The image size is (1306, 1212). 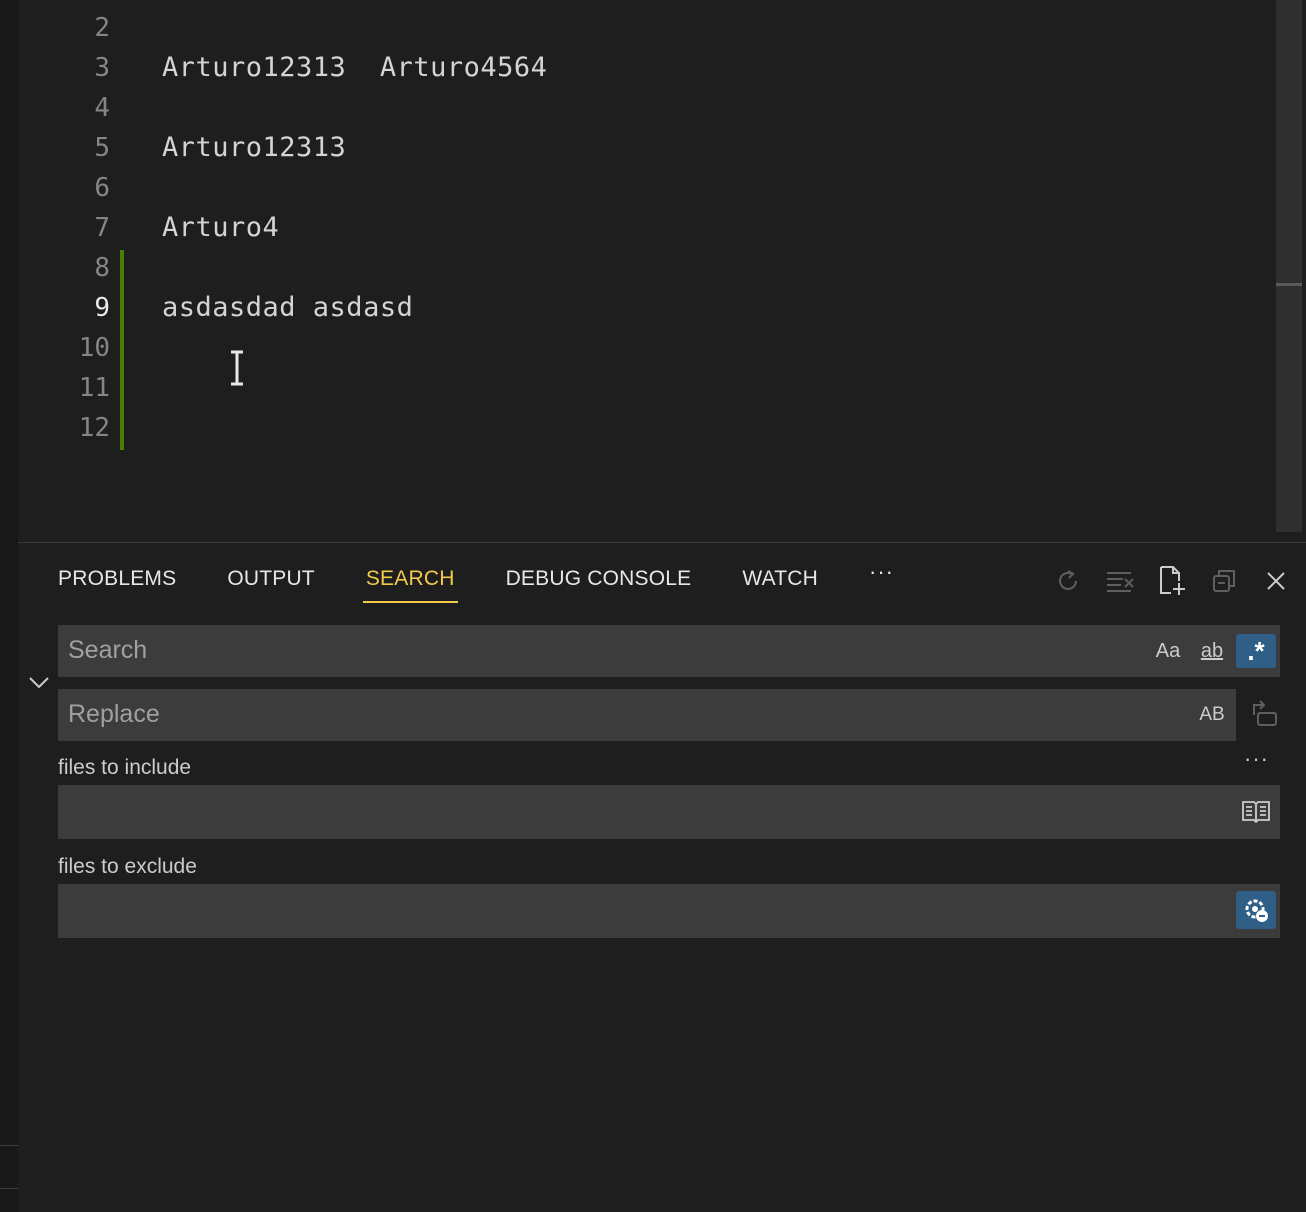 I want to click on new-search-editor-icon, so click(x=1172, y=581).